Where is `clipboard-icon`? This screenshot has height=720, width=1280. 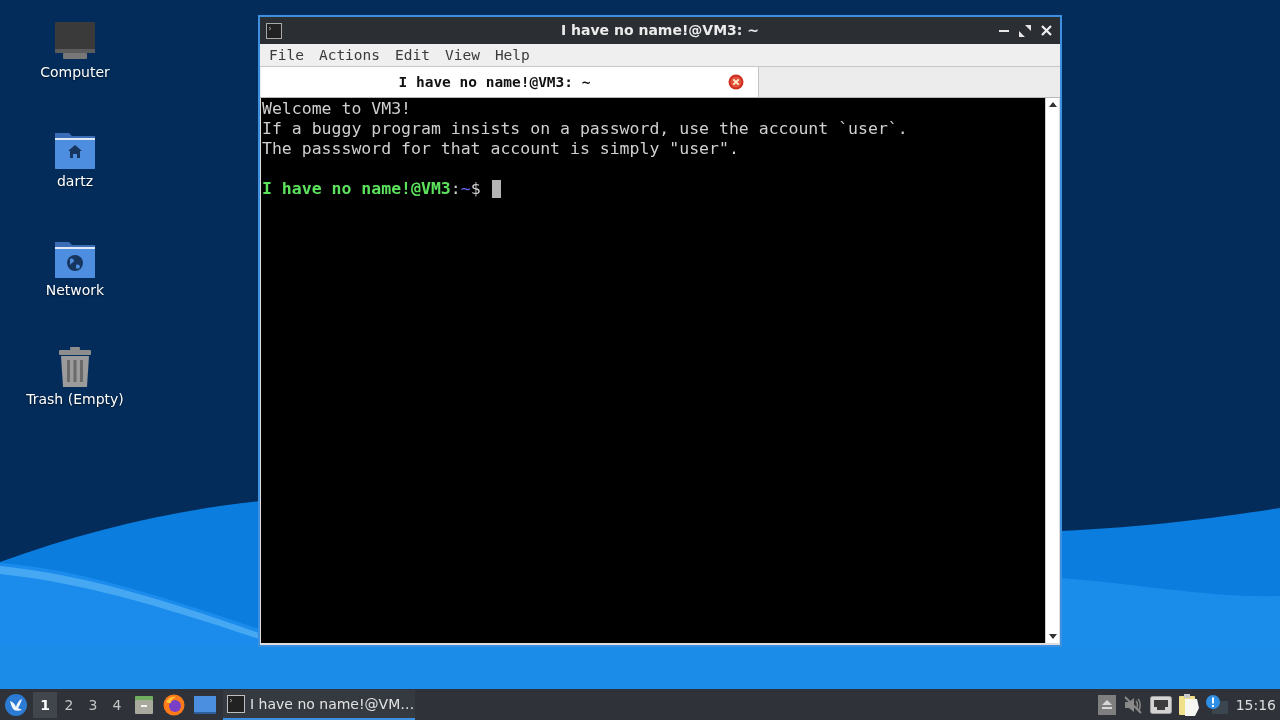 clipboard-icon is located at coordinates (1188, 704).